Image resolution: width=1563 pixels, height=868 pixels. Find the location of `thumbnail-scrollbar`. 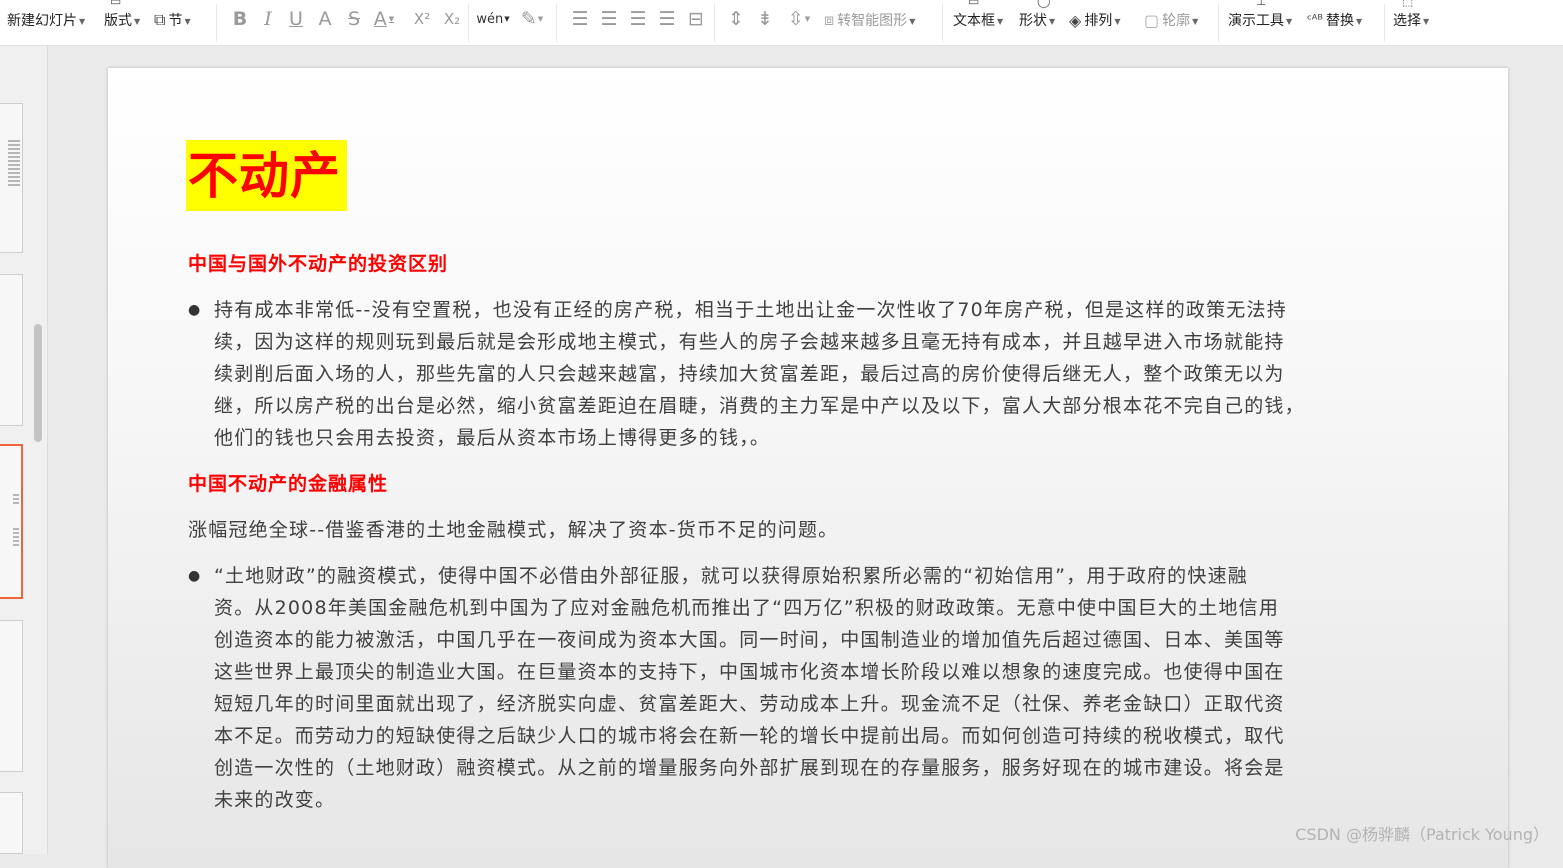

thumbnail-scrollbar is located at coordinates (38, 383).